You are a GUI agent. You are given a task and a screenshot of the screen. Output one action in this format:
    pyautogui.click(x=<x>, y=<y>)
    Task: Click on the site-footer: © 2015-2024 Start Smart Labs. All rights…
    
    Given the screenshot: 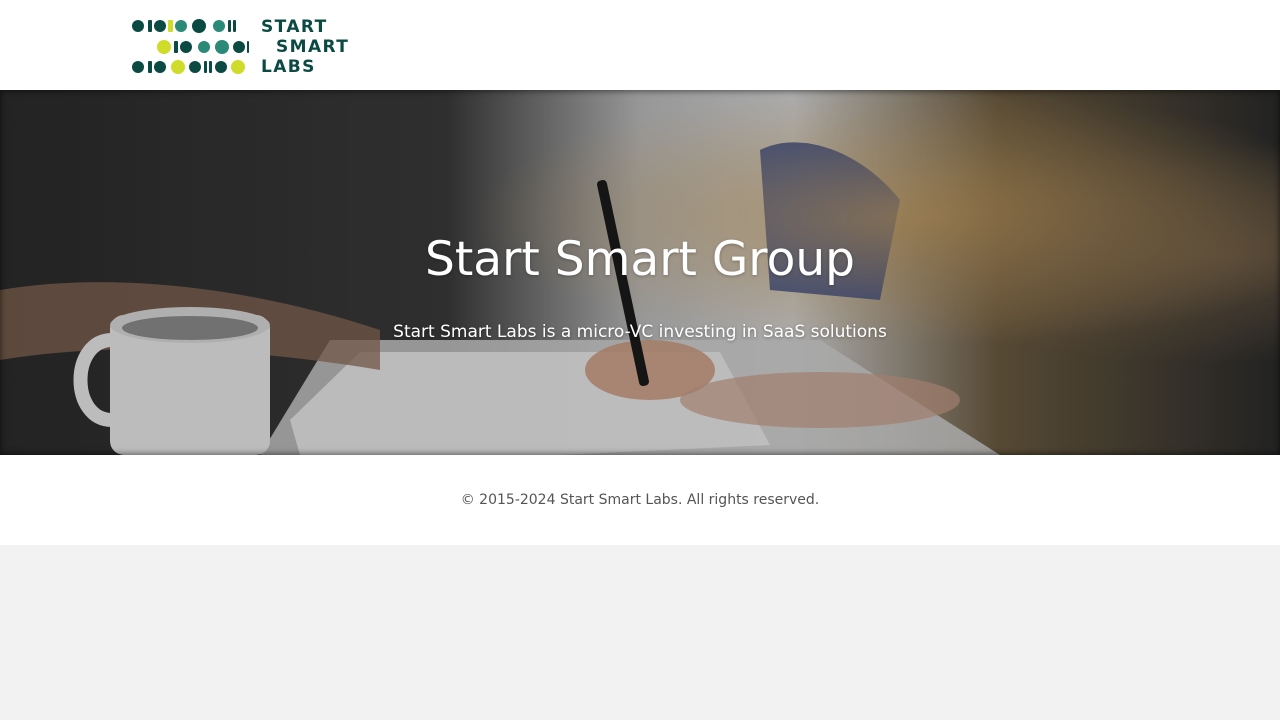 What is the action you would take?
    pyautogui.click(x=640, y=500)
    